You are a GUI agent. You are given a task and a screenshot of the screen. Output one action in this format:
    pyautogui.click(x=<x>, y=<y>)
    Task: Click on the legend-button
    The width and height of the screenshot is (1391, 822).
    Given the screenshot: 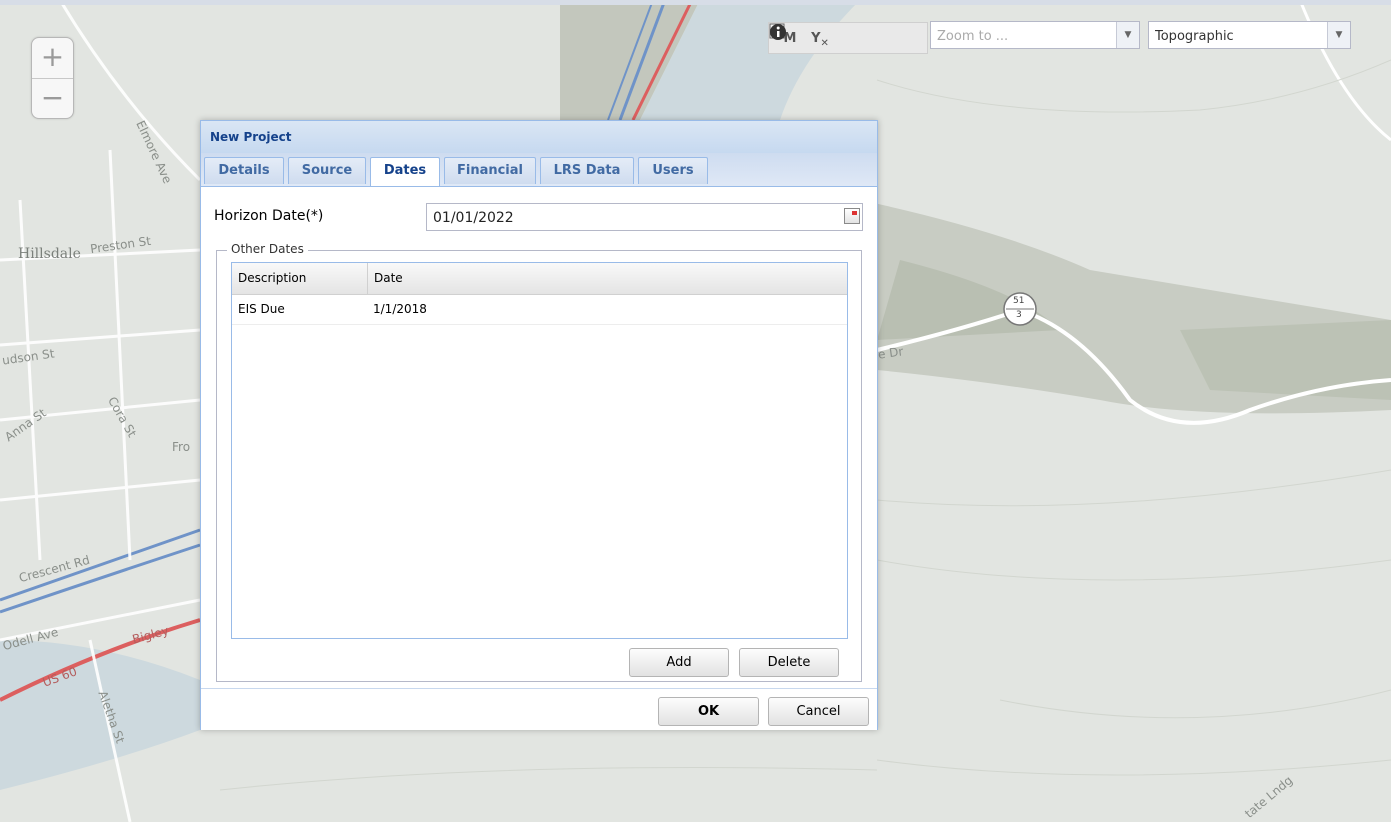 What is the action you would take?
    pyautogui.click(x=817, y=37)
    